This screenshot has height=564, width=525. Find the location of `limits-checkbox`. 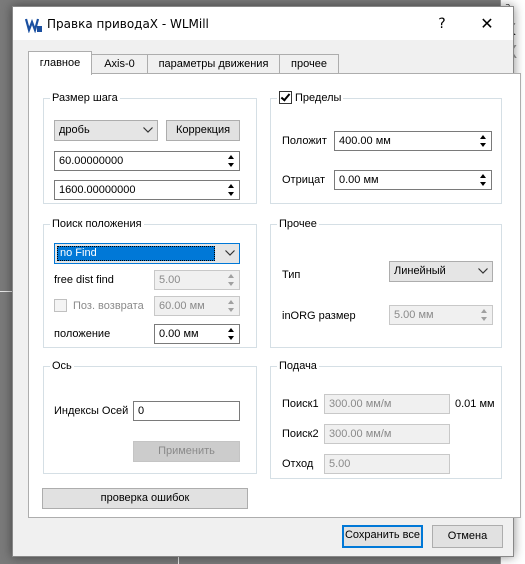

limits-checkbox is located at coordinates (285, 97).